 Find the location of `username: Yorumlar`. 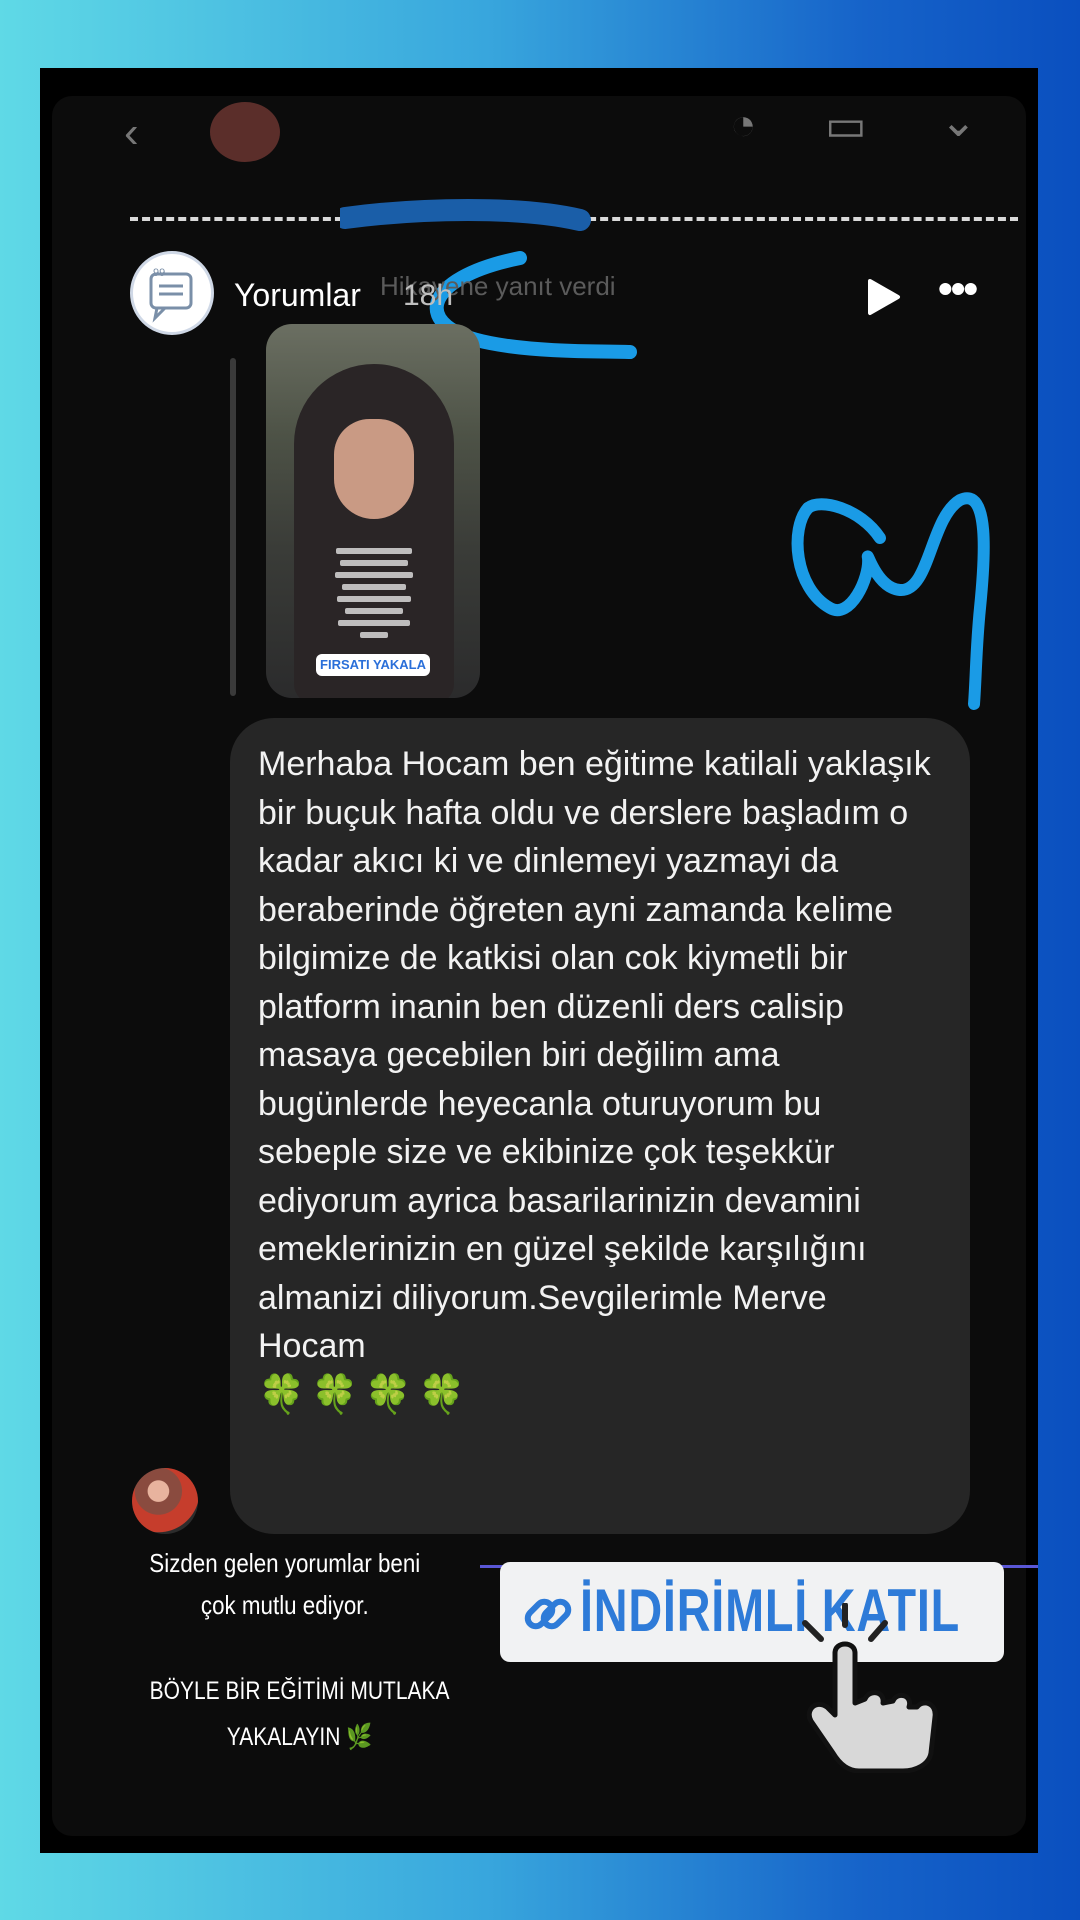

username: Yorumlar is located at coordinates (297, 295).